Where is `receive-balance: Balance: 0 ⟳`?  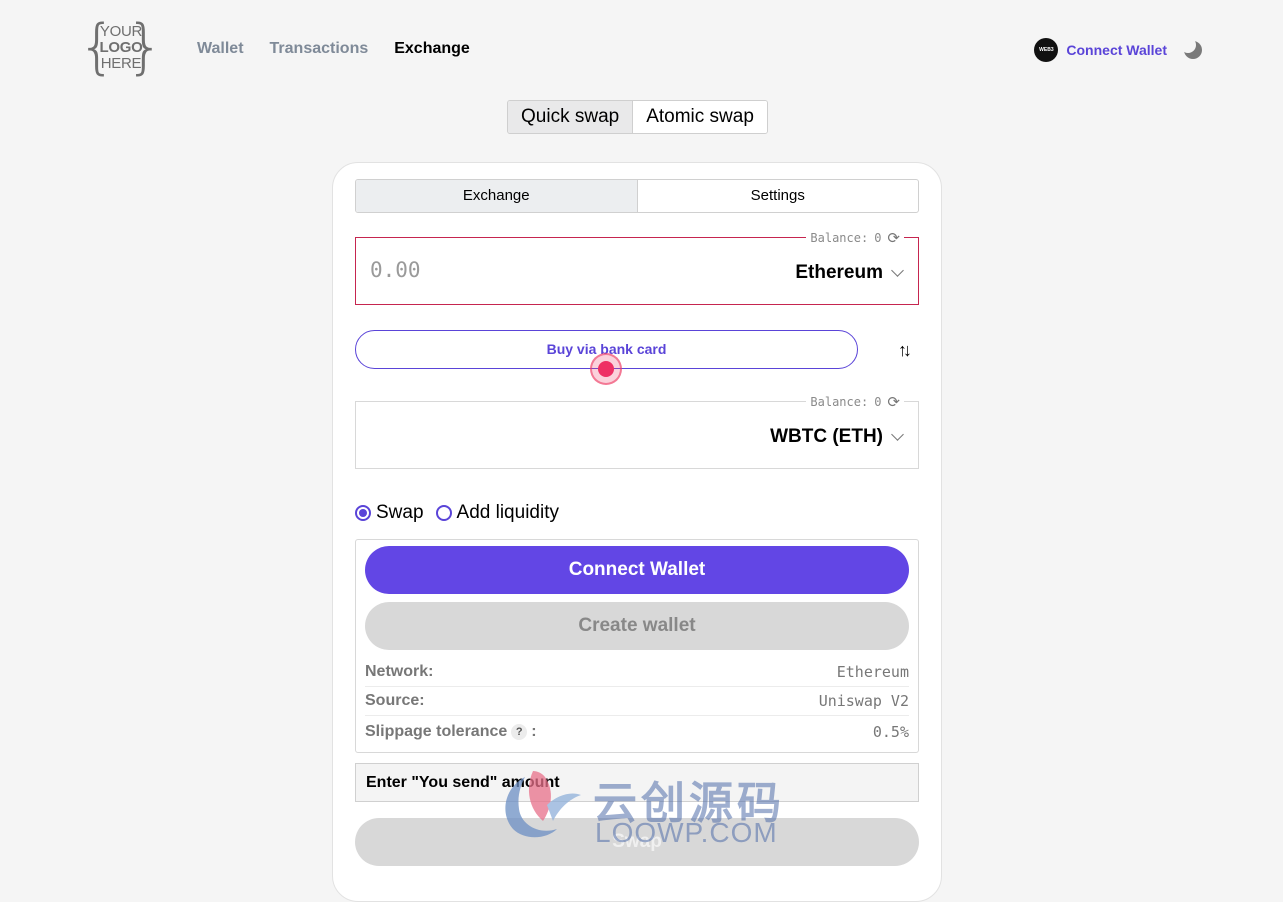 receive-balance: Balance: 0 ⟳ is located at coordinates (855, 402).